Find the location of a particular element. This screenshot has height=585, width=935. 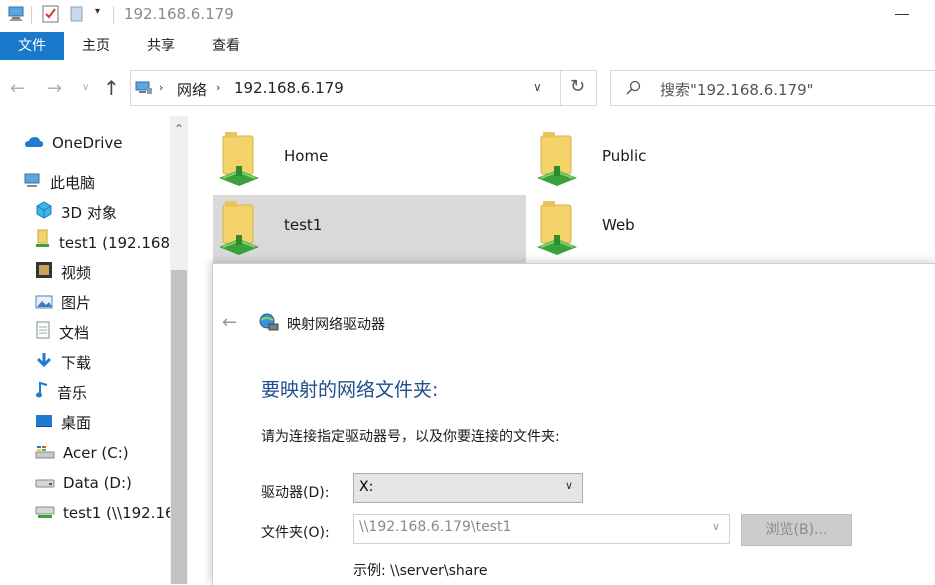

example-text: 示例: \\server\share is located at coordinates (420, 571).